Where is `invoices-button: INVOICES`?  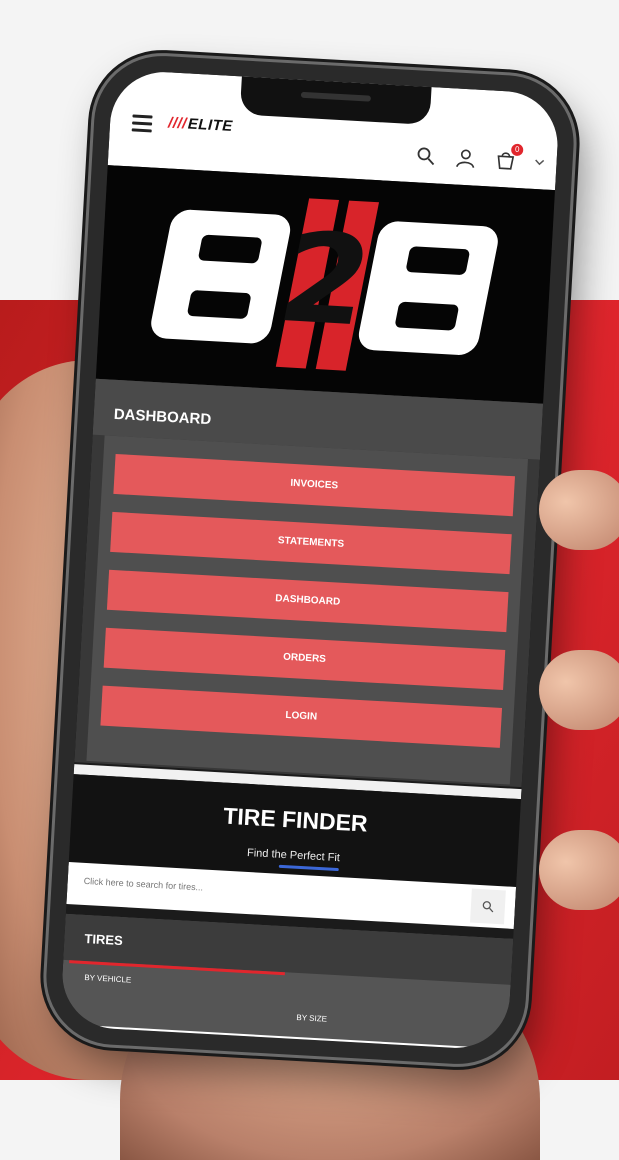 invoices-button: INVOICES is located at coordinates (314, 485).